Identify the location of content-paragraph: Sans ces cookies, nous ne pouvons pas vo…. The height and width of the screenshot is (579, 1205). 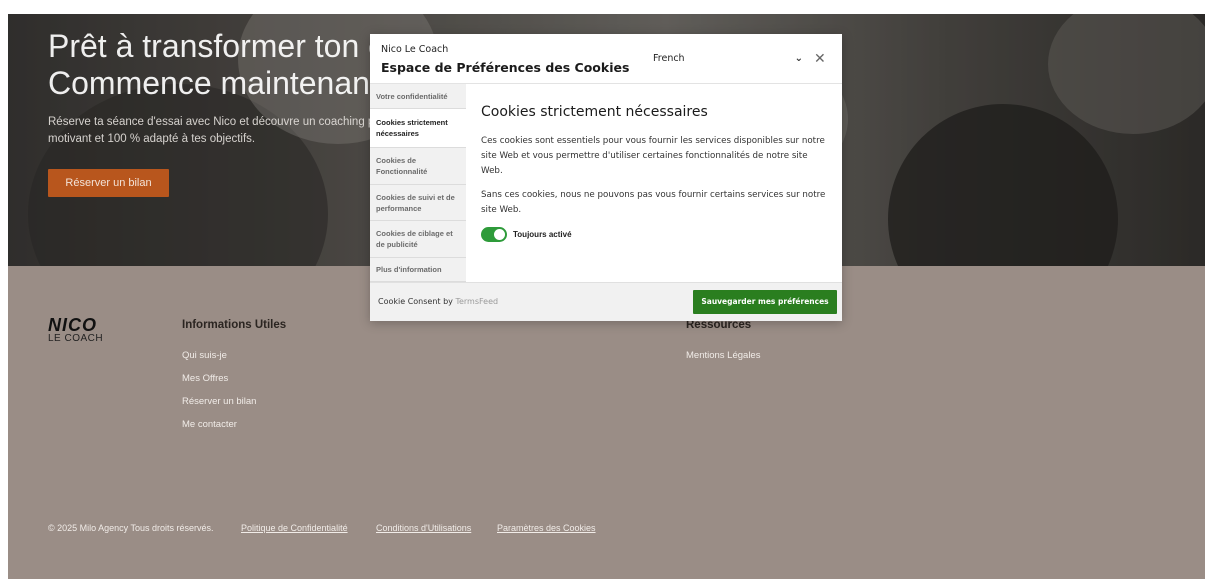
(653, 202).